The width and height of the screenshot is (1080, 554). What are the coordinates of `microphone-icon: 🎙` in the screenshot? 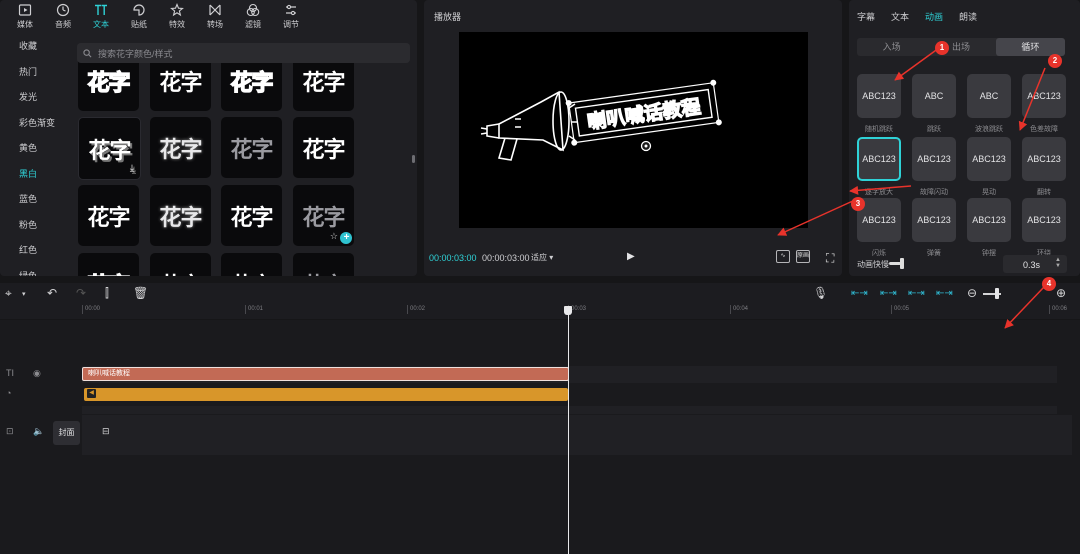 It's located at (820, 293).